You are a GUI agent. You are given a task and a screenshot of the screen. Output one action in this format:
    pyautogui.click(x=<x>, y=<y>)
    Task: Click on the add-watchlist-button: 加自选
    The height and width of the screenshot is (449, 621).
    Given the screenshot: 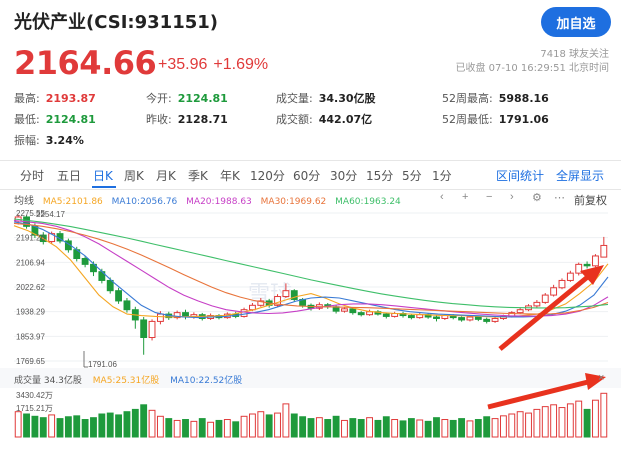 What is the action you would take?
    pyautogui.click(x=576, y=22)
    